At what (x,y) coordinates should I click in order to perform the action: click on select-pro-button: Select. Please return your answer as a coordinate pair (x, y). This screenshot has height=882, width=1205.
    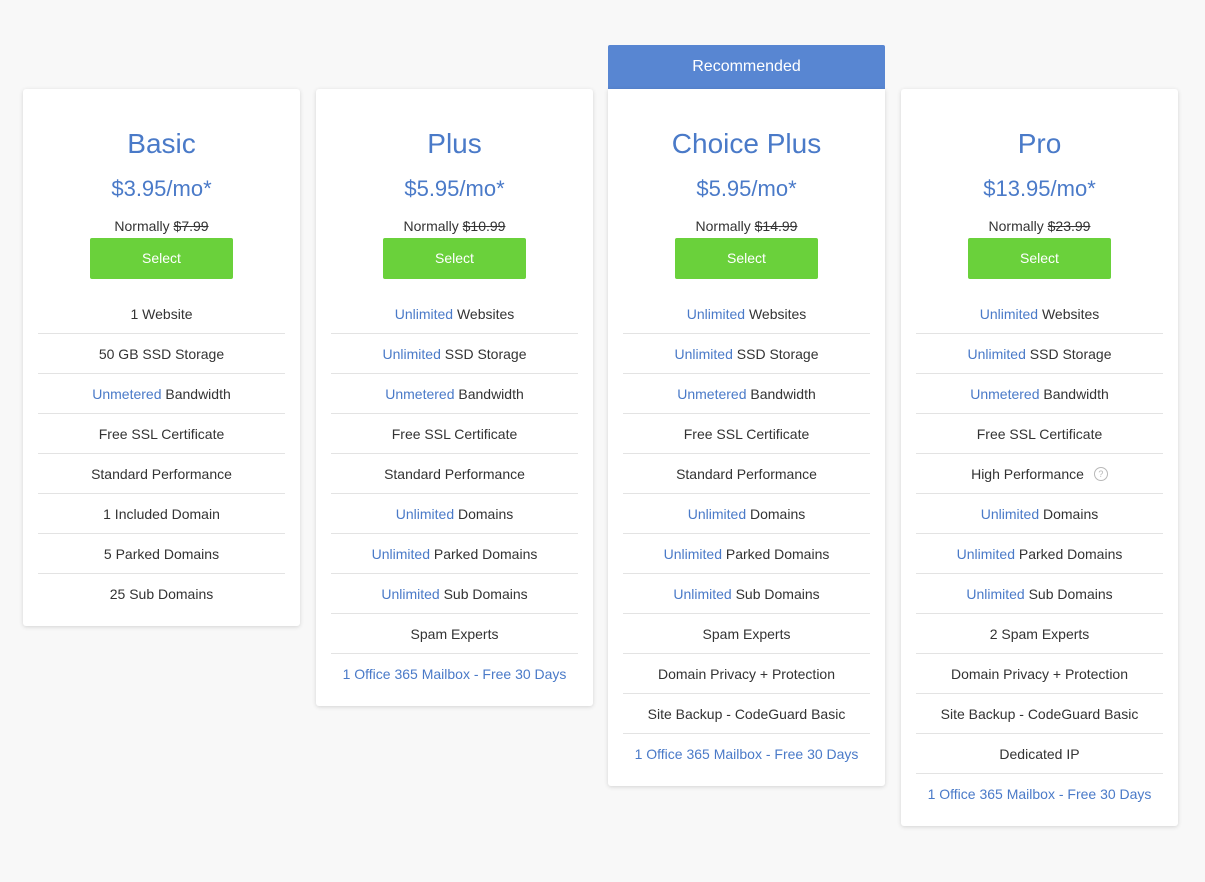
    Looking at the image, I should click on (1039, 258).